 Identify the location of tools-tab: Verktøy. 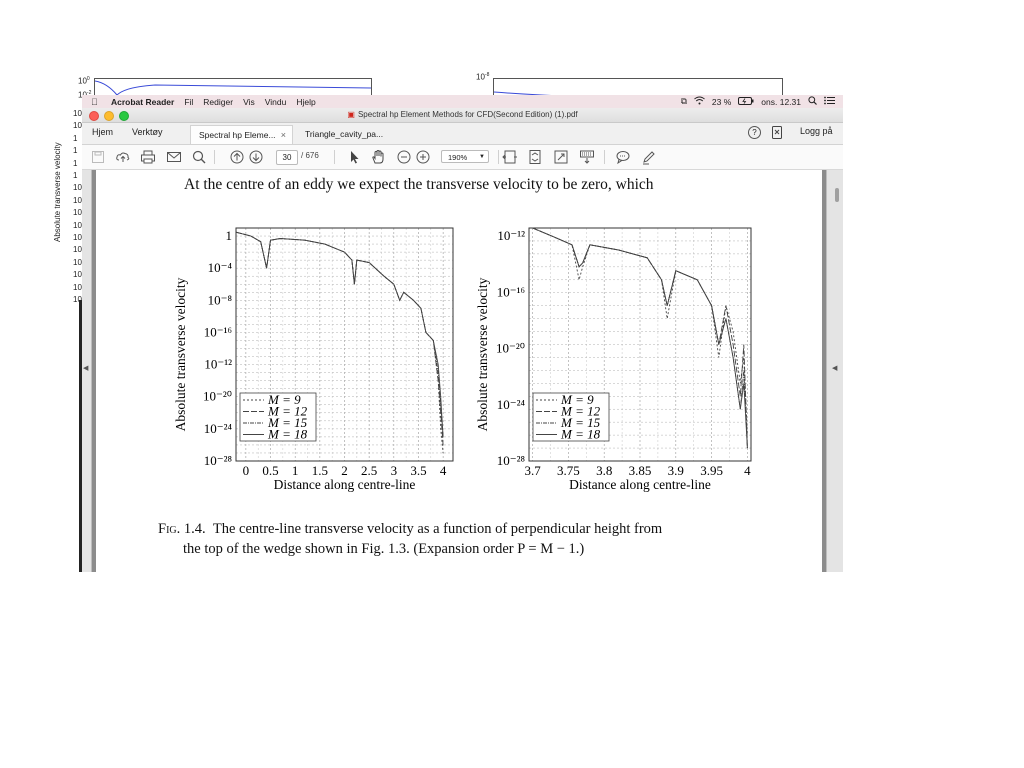
(147, 132).